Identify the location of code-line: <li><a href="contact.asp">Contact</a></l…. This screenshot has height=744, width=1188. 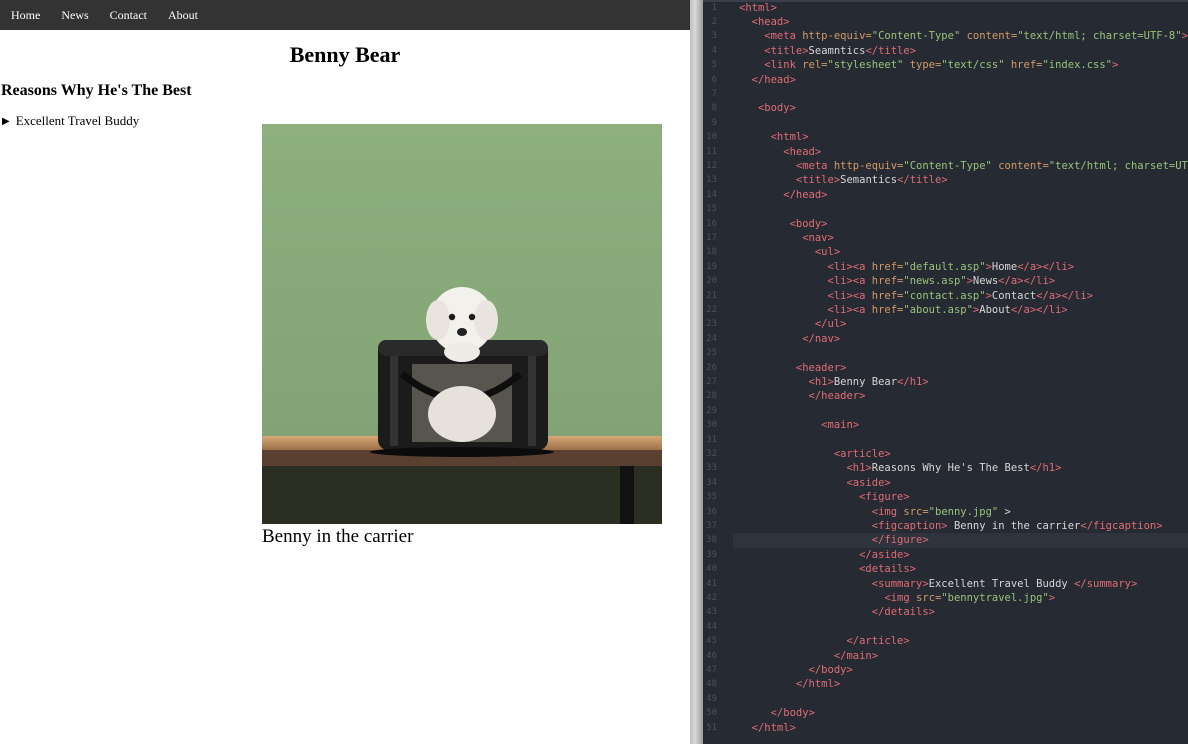
(916, 296).